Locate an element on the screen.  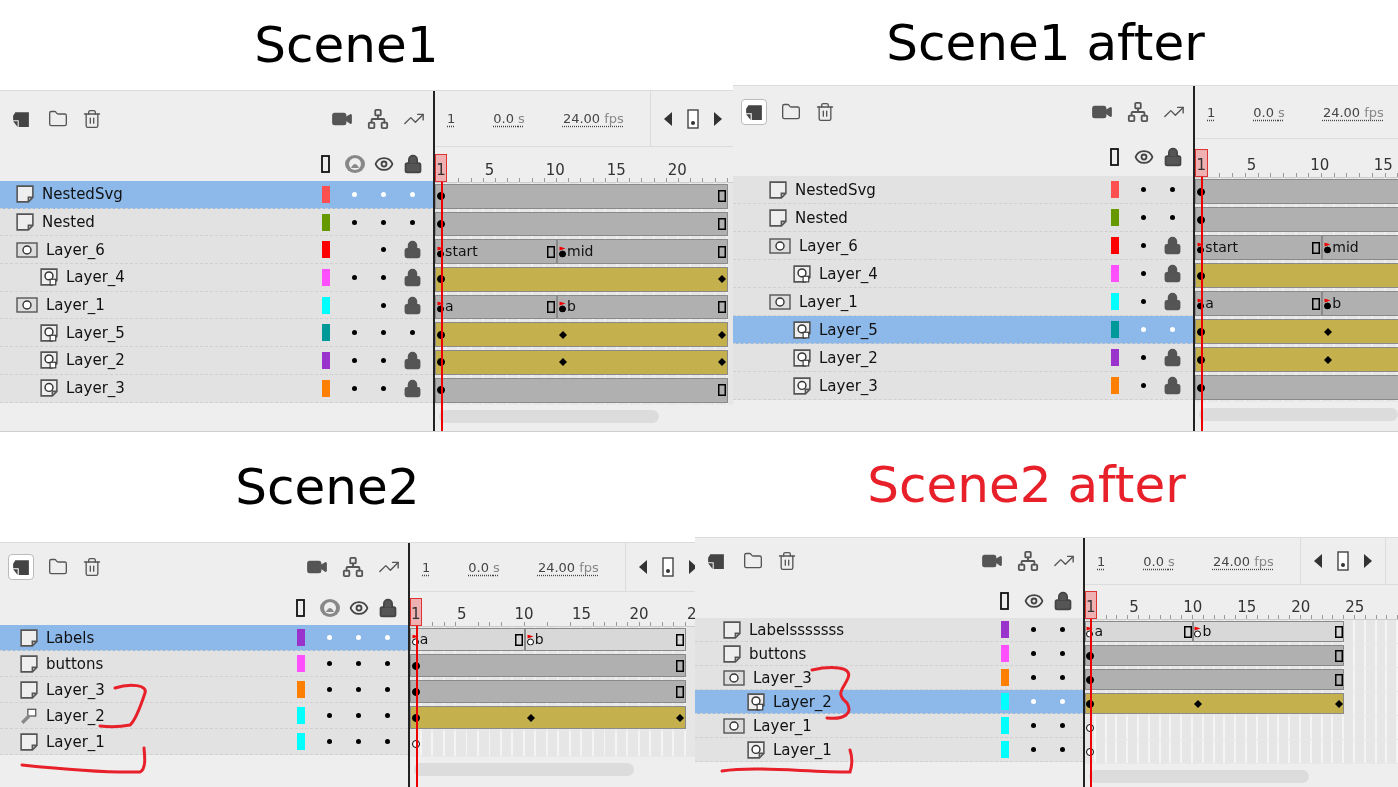
layer-row: NestedSvg is located at coordinates (216, 195).